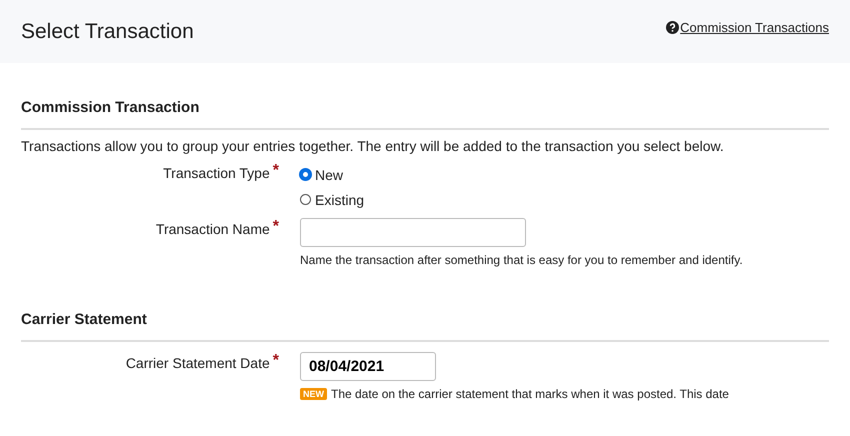 This screenshot has width=850, height=436. I want to click on page-title: Select Transaction, so click(107, 32).